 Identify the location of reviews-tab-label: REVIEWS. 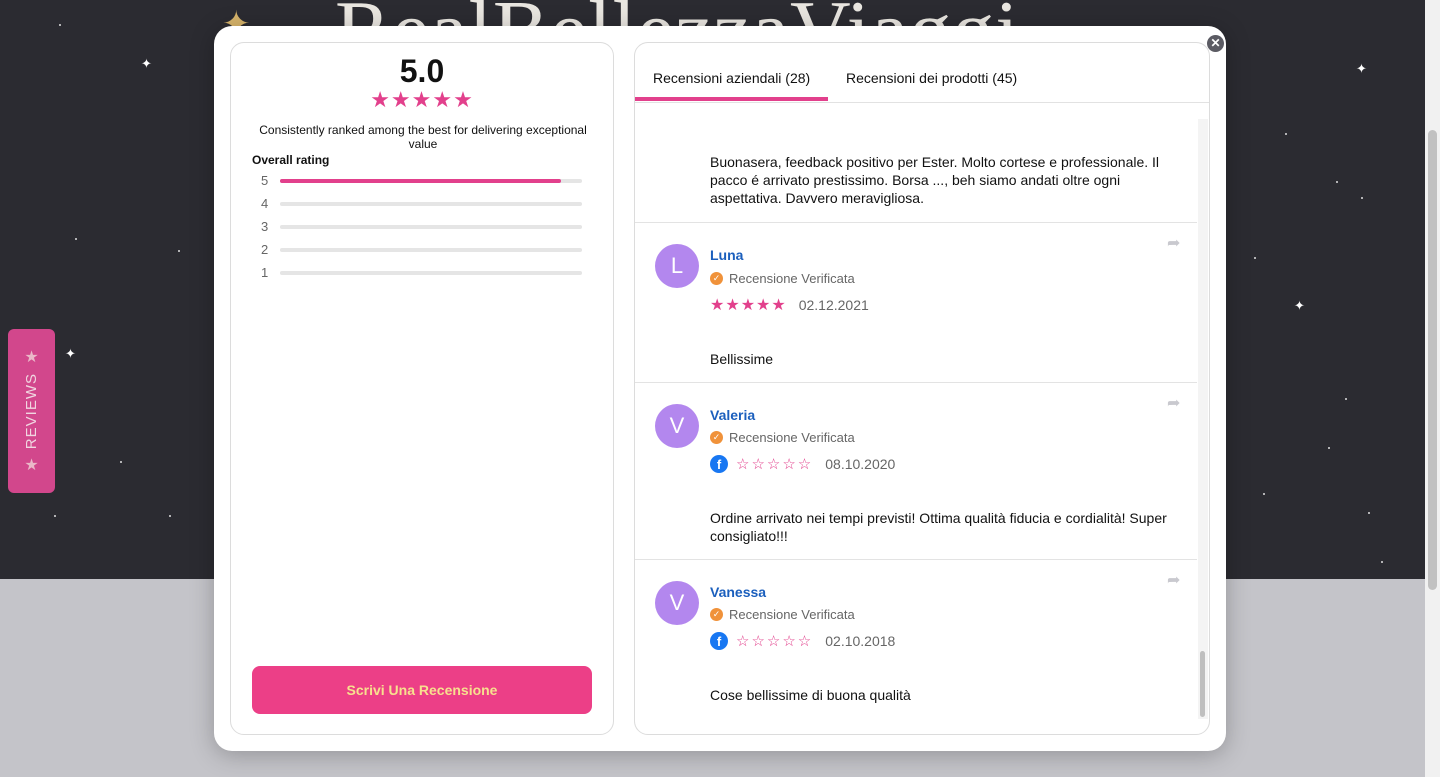
(31, 411).